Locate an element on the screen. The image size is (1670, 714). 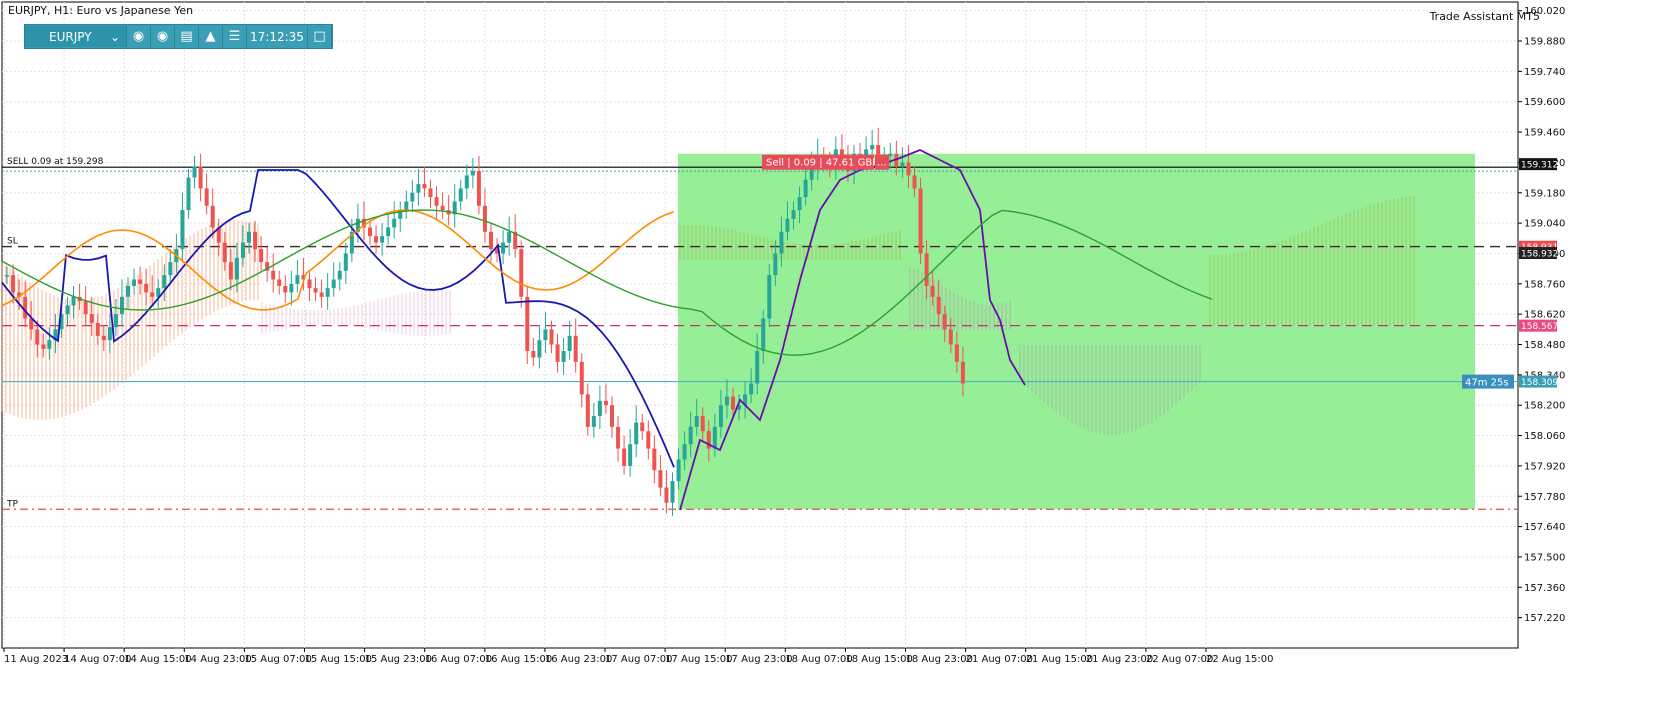
eye-icon: ◉ is located at coordinates (163, 36).